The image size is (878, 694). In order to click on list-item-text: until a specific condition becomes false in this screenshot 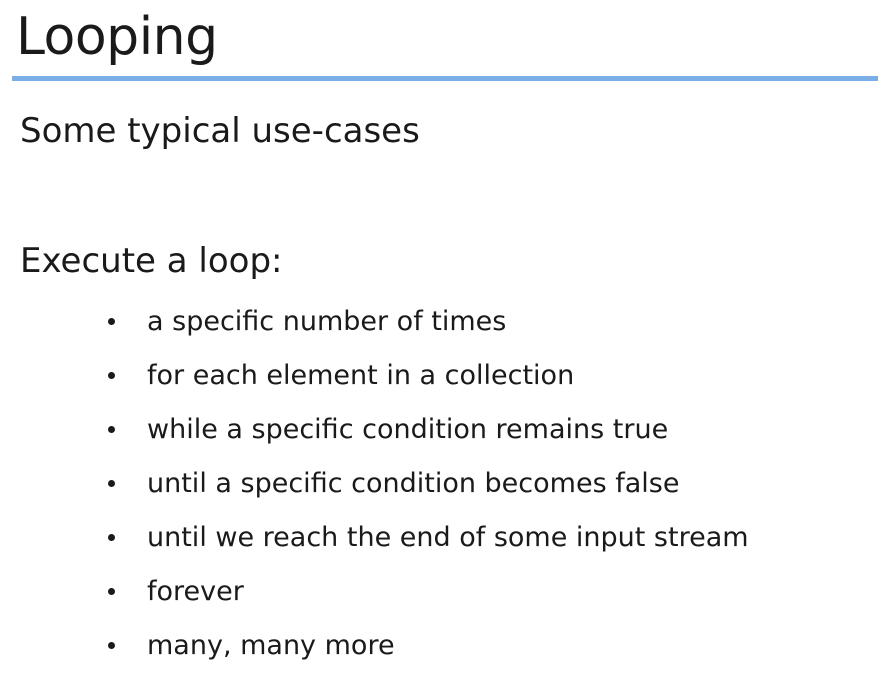, I will do `click(413, 483)`.